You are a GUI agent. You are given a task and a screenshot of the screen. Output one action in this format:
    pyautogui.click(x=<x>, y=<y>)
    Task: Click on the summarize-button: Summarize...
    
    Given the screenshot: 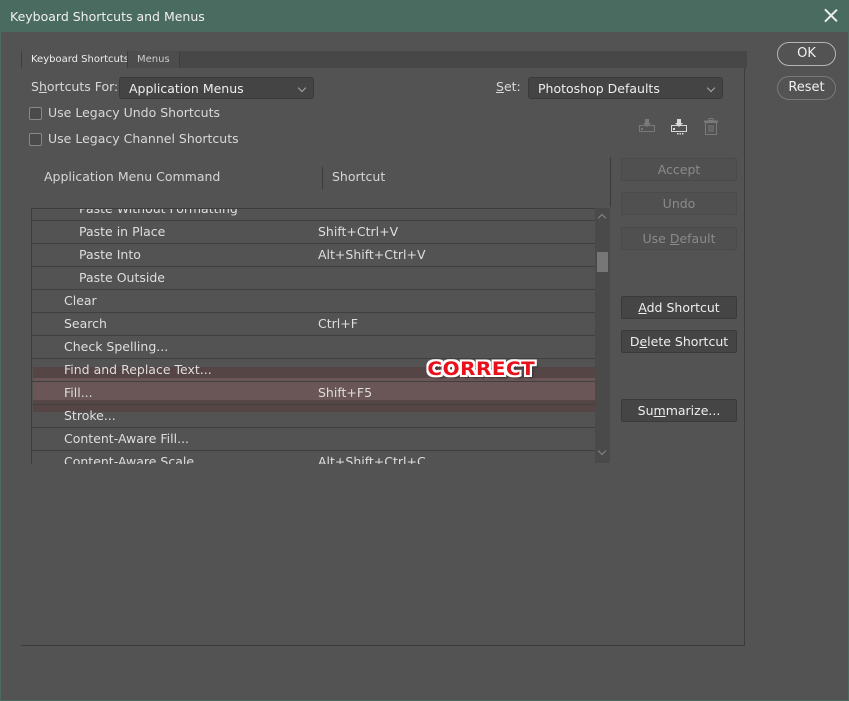 What is the action you would take?
    pyautogui.click(x=679, y=410)
    